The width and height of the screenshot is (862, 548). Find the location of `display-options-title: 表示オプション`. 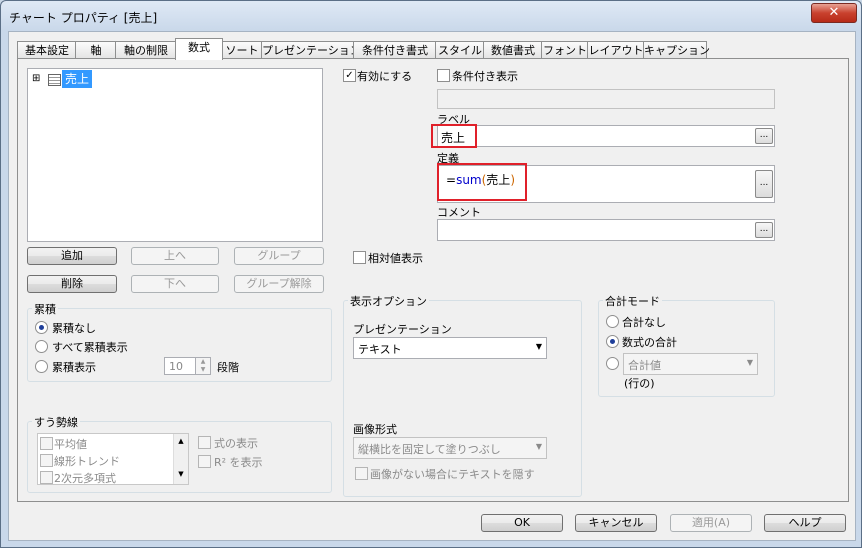

display-options-title: 表示オプション is located at coordinates (388, 301).